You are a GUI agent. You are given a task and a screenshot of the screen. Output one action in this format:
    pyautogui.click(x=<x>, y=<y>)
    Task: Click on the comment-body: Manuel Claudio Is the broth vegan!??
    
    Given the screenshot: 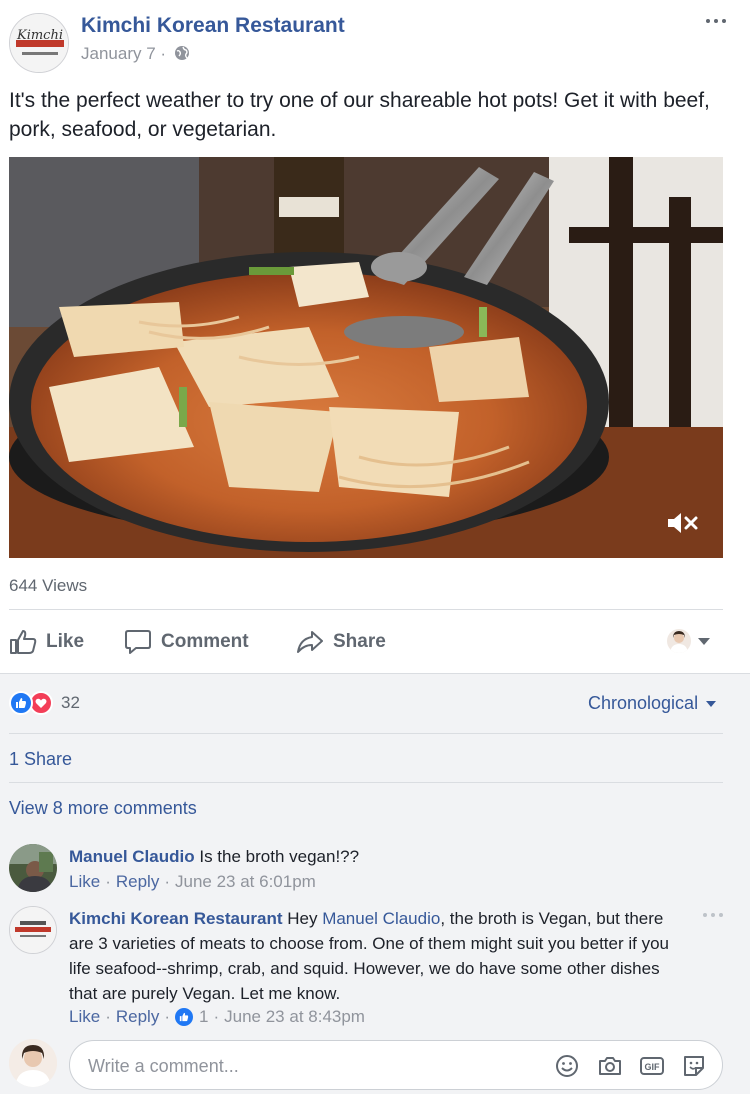 What is the action you would take?
    pyautogui.click(x=389, y=856)
    